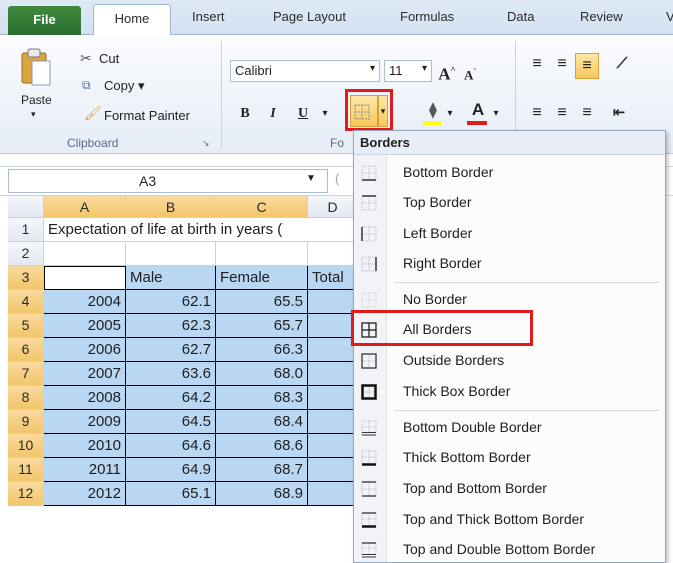  What do you see at coordinates (450, 114) in the screenshot?
I see `fill-color-dropdown-icon: ▾` at bounding box center [450, 114].